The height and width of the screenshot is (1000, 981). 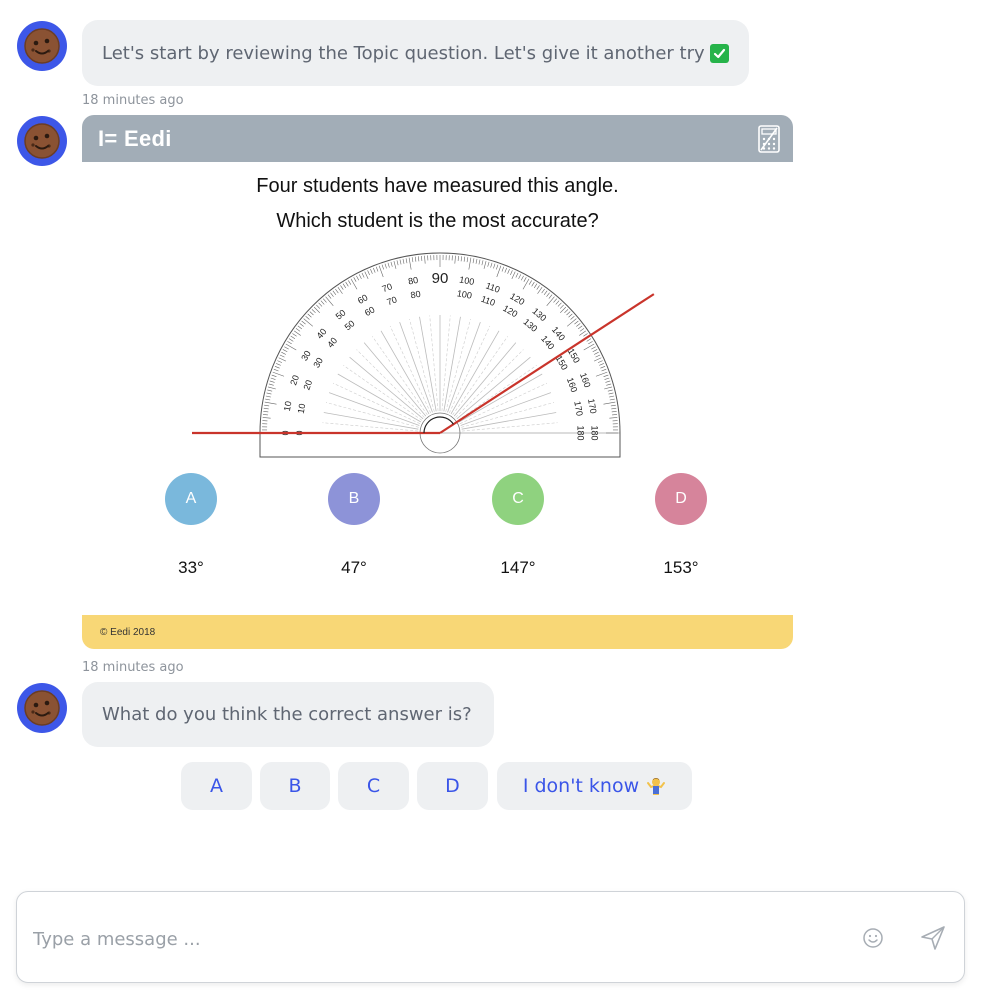 I want to click on message-text: What do you think the correct answer is?, so click(x=287, y=714).